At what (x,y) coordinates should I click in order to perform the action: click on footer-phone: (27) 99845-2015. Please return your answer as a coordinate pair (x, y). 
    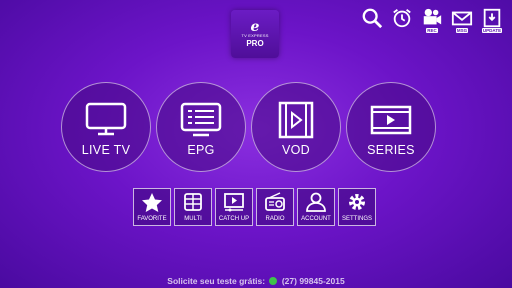
    Looking at the image, I should click on (313, 281).